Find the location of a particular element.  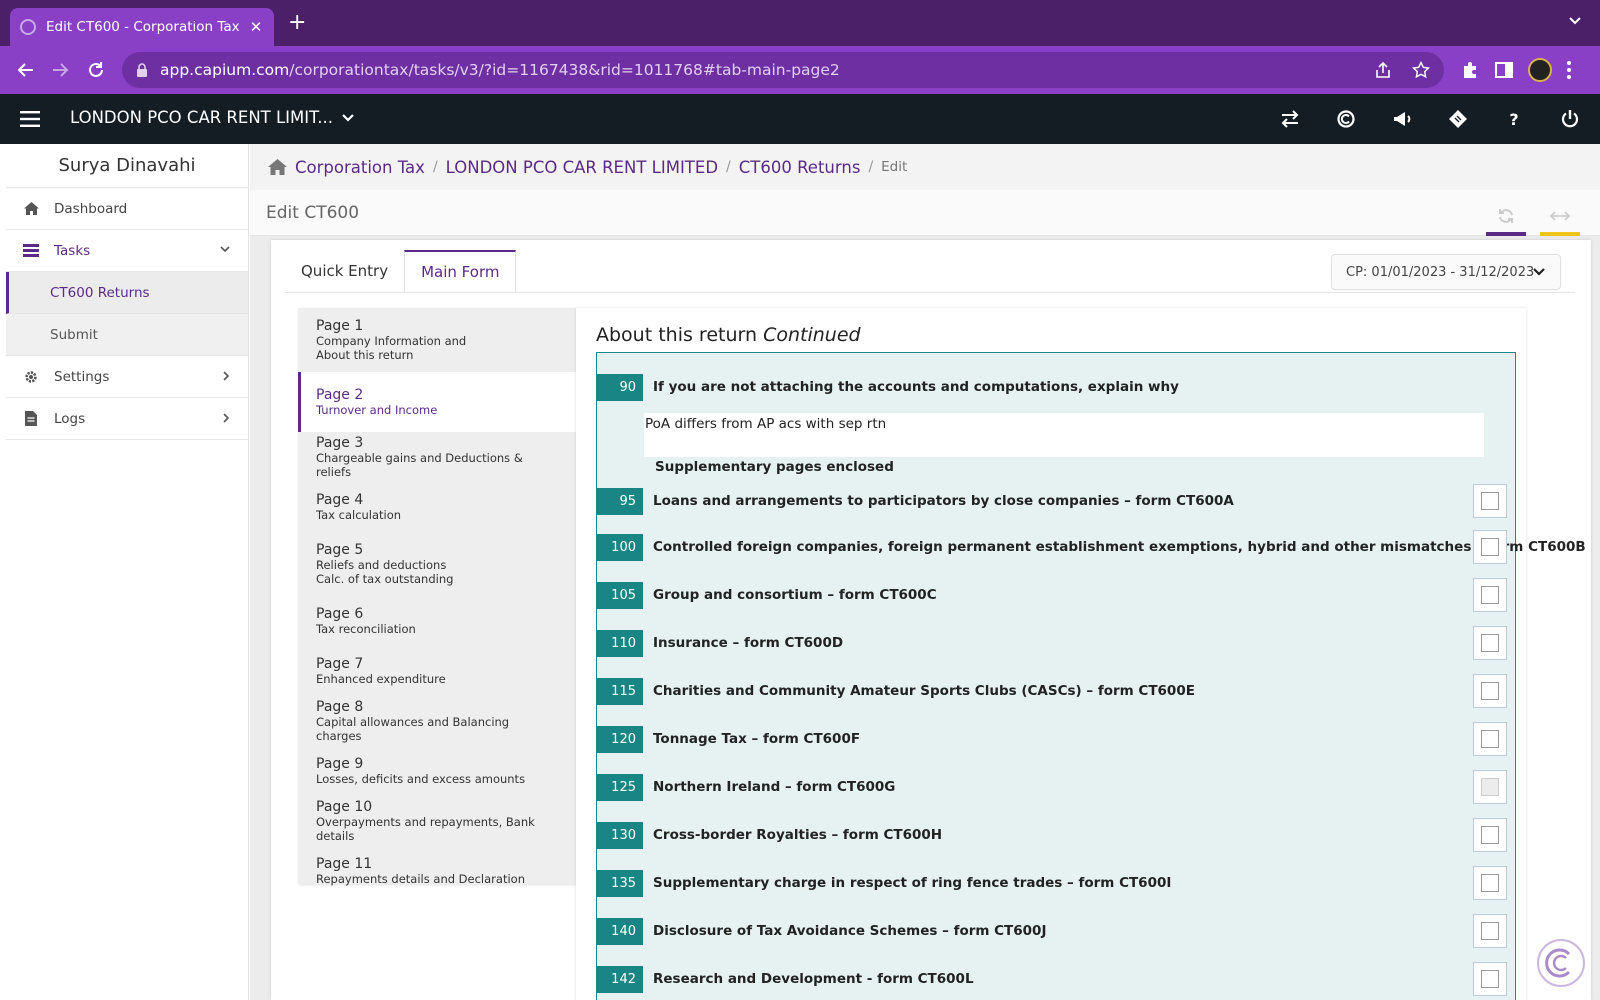

field-label: Group and consortium – form CT600C is located at coordinates (795, 595).